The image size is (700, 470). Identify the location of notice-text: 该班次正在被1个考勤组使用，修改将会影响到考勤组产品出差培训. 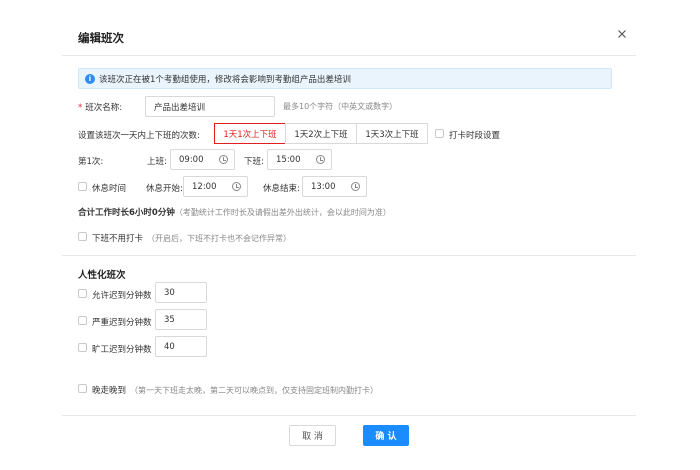
(225, 79).